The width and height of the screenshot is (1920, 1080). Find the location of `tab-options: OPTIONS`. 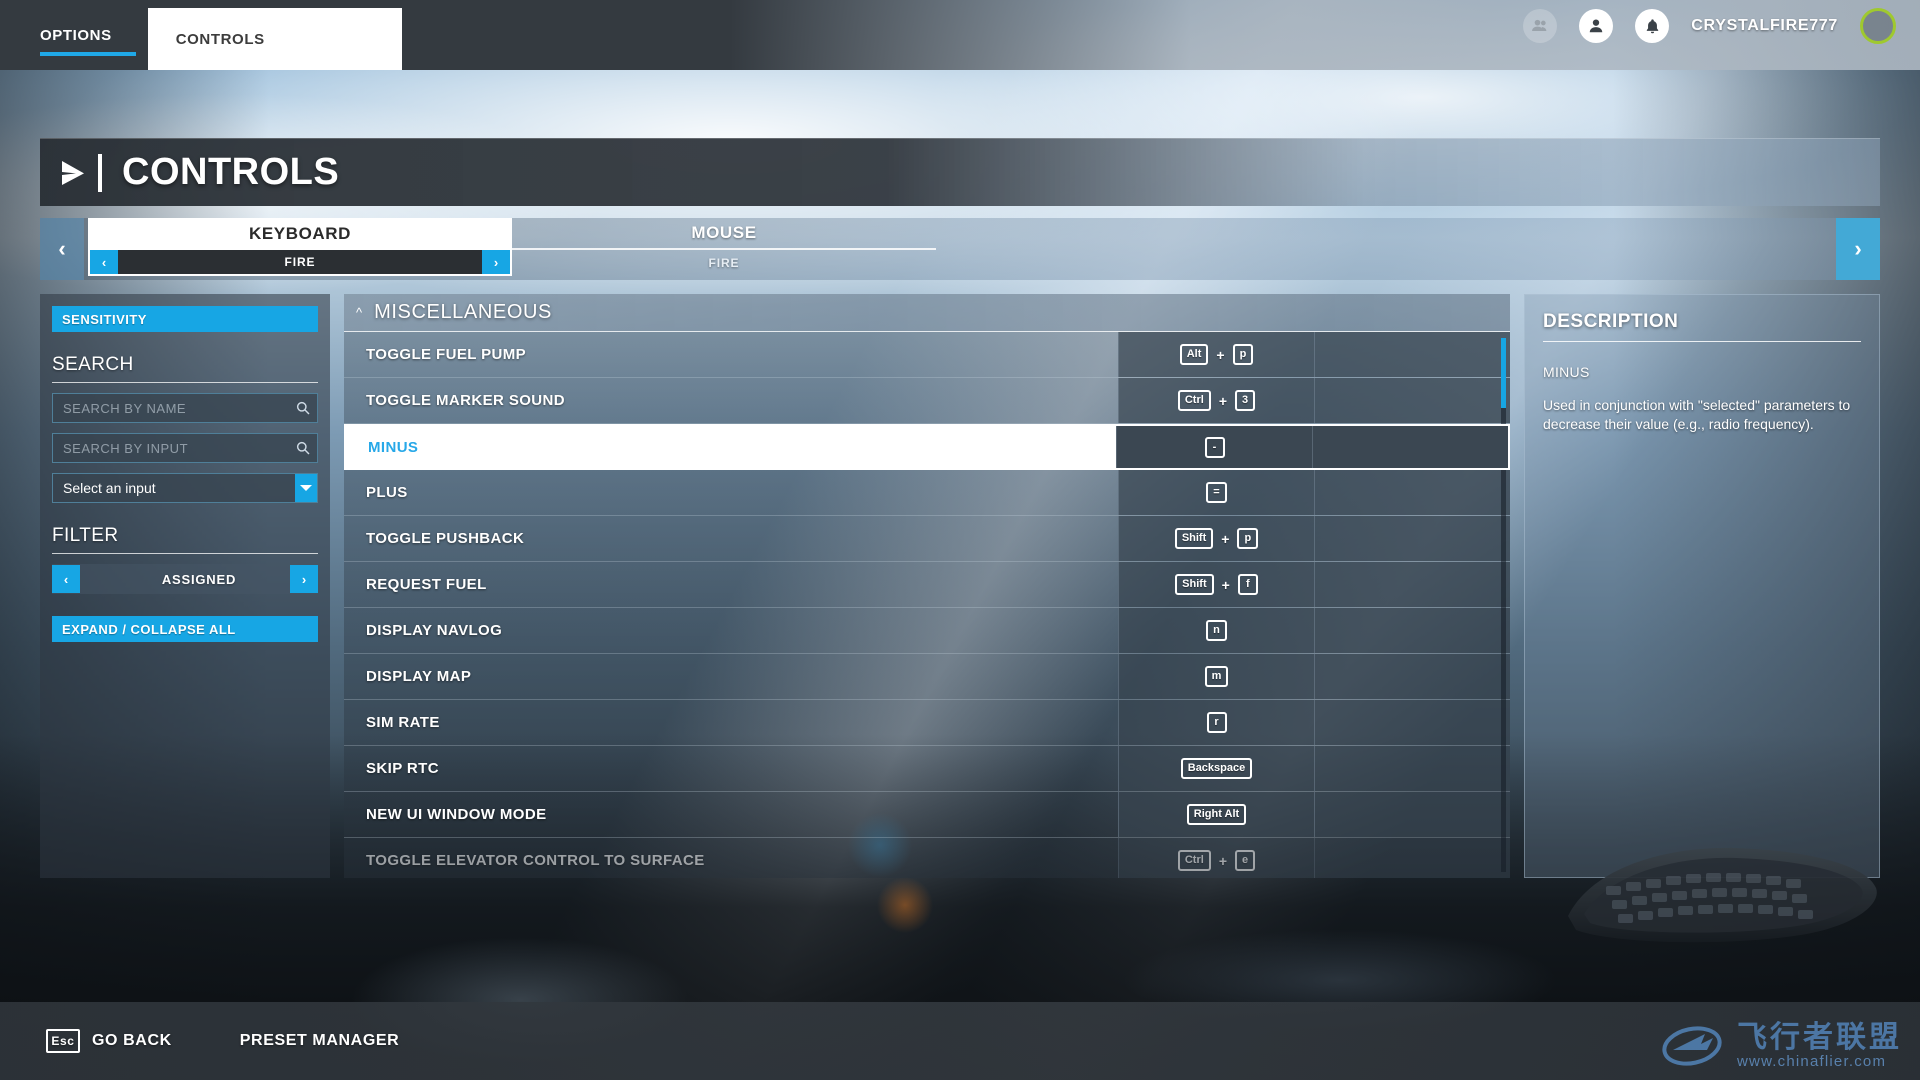

tab-options: OPTIONS is located at coordinates (74, 35).